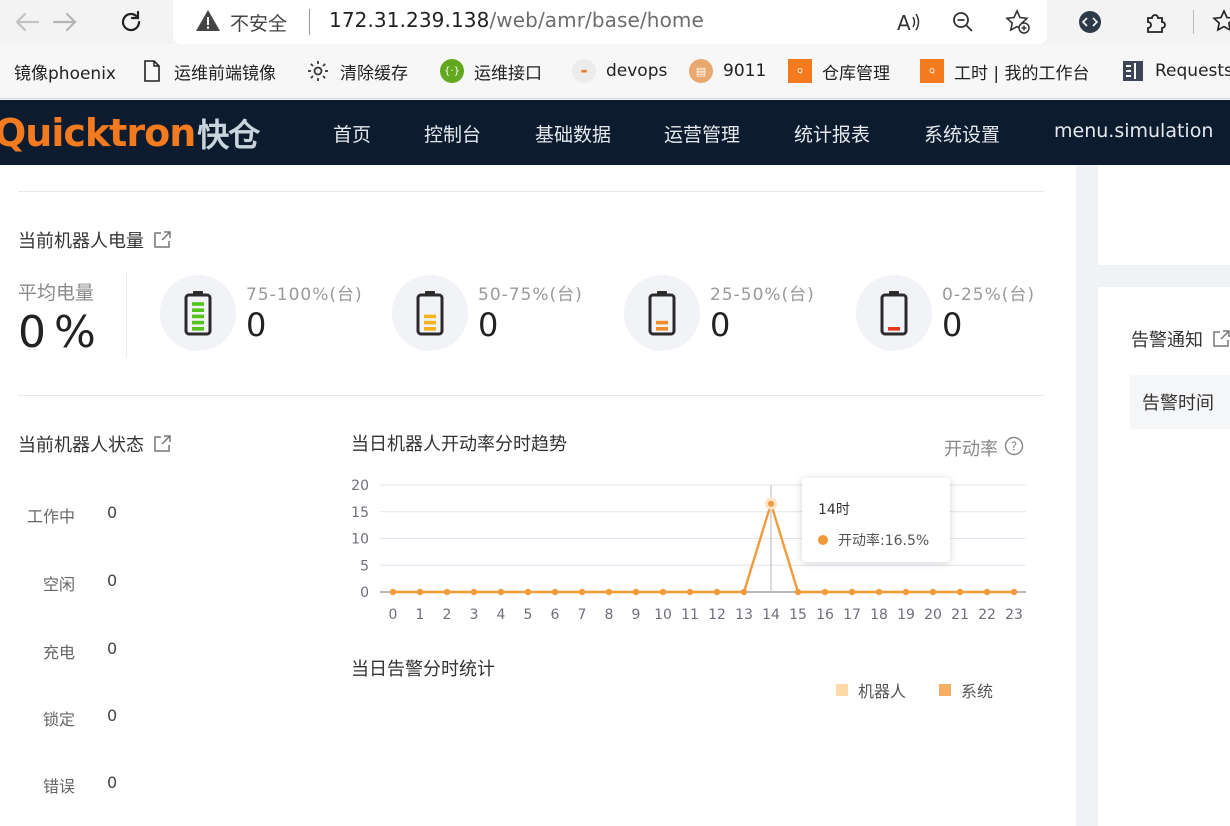  I want to click on browser-toolbar: 不安全 172.31.239.138/web/amr/base/home A, so click(615, 22).